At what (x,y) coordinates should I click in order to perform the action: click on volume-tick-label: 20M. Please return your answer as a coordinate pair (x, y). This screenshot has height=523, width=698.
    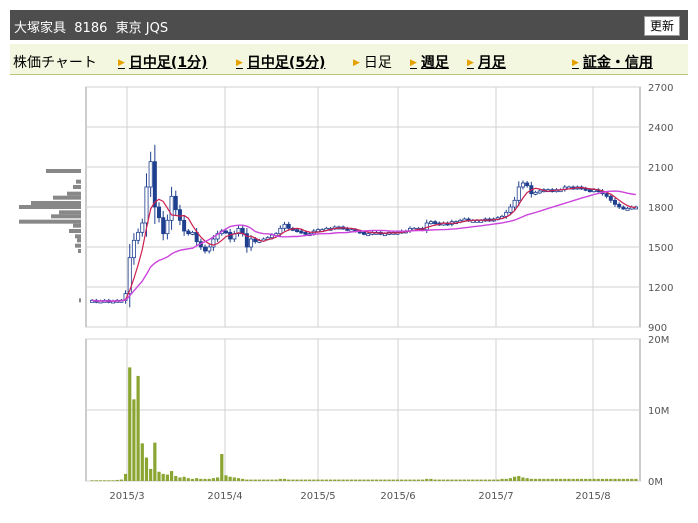
    Looking at the image, I should click on (658, 340).